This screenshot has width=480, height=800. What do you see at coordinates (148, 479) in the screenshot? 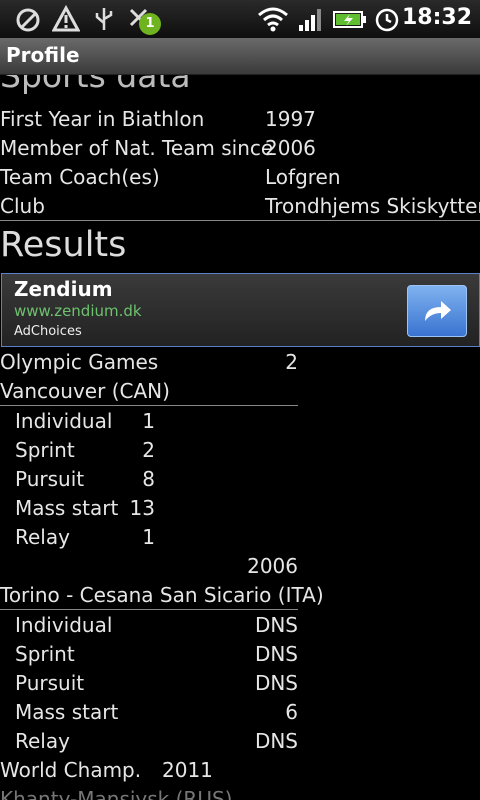
I see `event-rank: 8` at bounding box center [148, 479].